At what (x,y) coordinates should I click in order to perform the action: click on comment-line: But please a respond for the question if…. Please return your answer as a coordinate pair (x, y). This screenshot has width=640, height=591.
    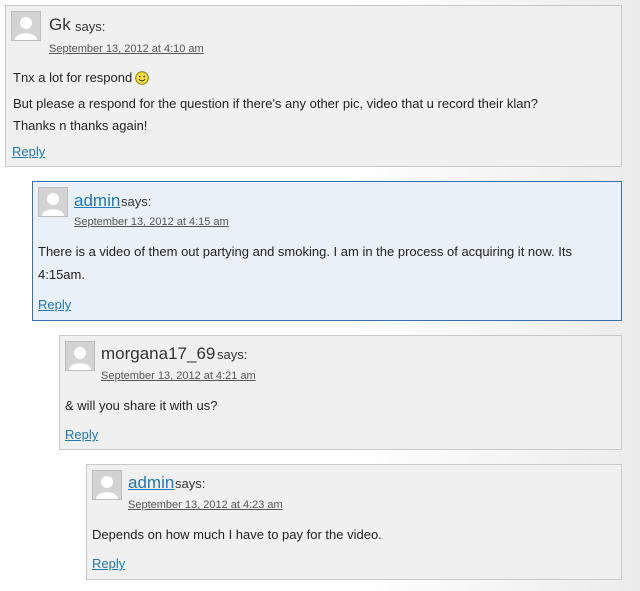
    Looking at the image, I should click on (275, 103).